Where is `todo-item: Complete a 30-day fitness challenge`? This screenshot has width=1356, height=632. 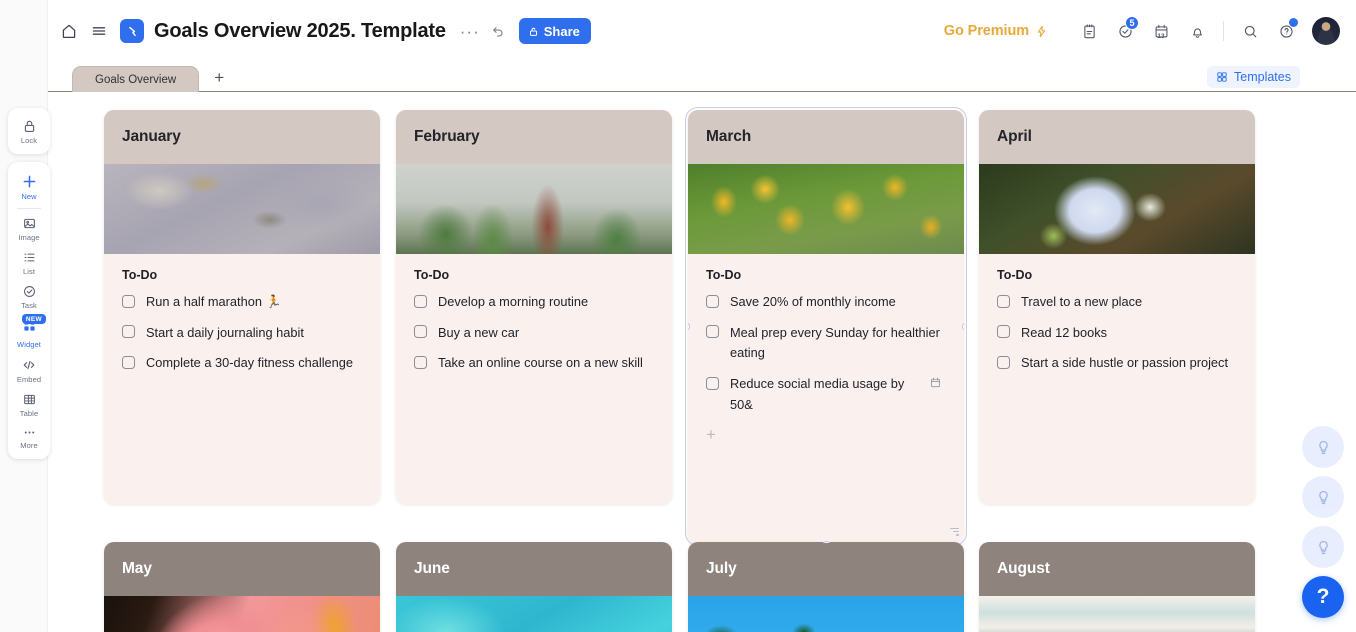
todo-item: Complete a 30-day fitness challenge is located at coordinates (242, 363).